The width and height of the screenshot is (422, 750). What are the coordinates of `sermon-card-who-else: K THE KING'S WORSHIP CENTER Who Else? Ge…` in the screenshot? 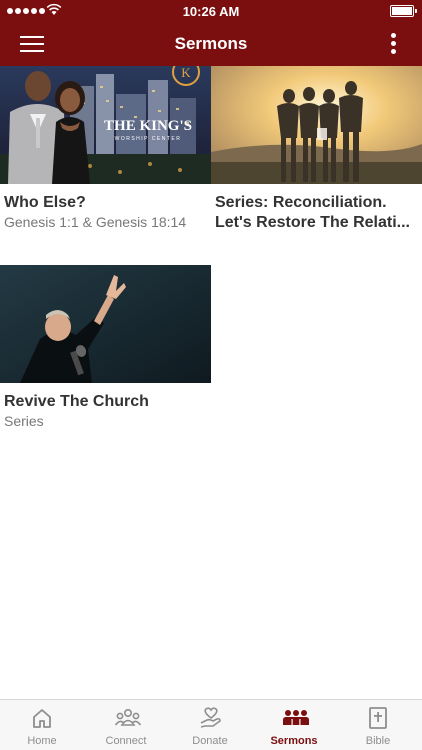 It's located at (105, 148).